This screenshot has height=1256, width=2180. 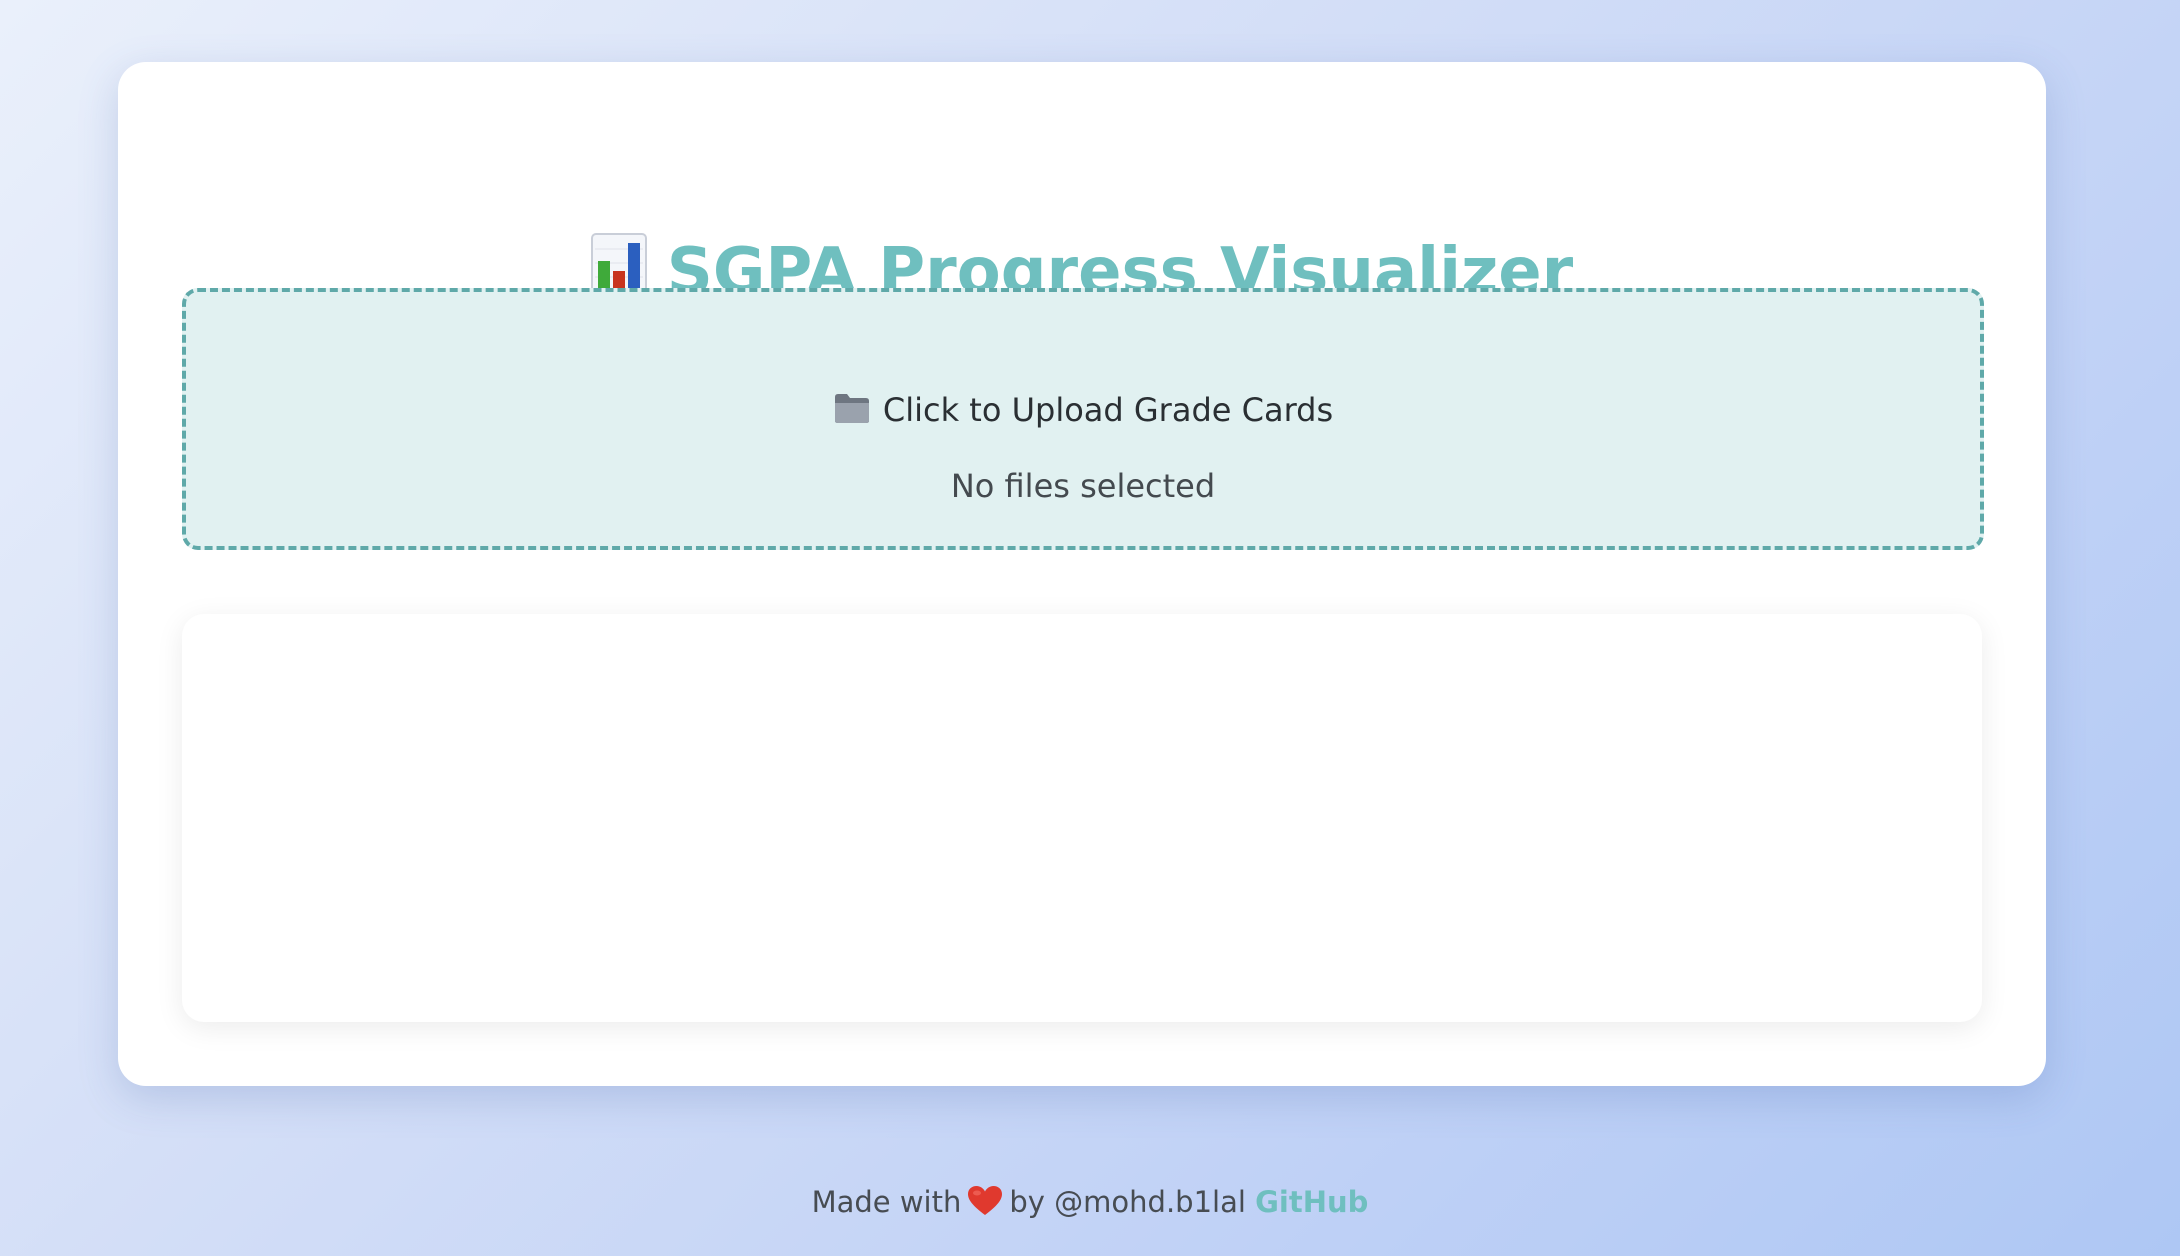 I want to click on heart-icon, so click(x=985, y=1200).